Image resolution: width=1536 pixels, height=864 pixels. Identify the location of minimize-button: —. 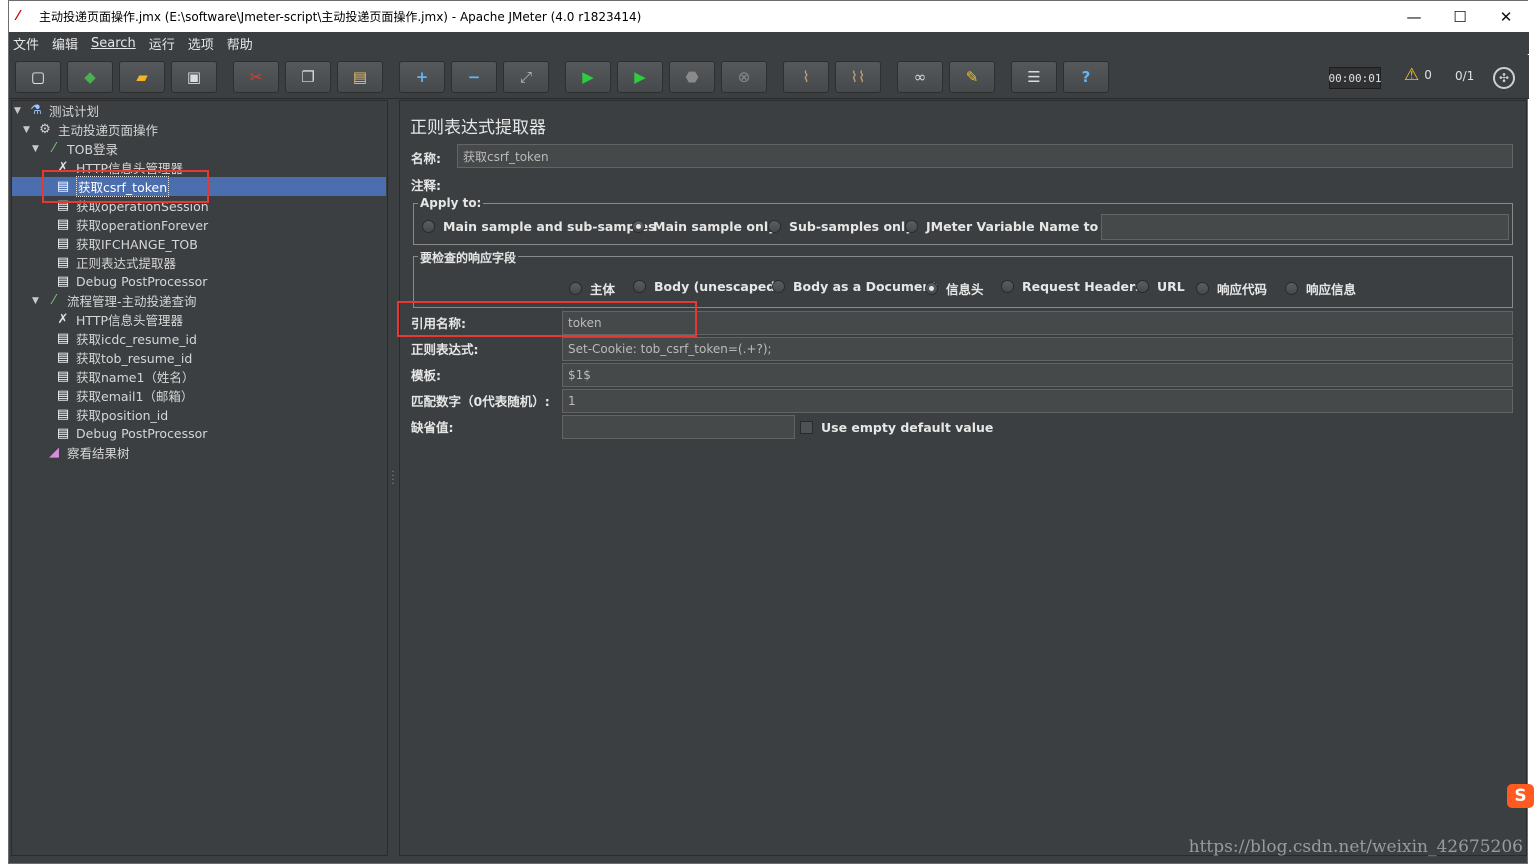
(1414, 16).